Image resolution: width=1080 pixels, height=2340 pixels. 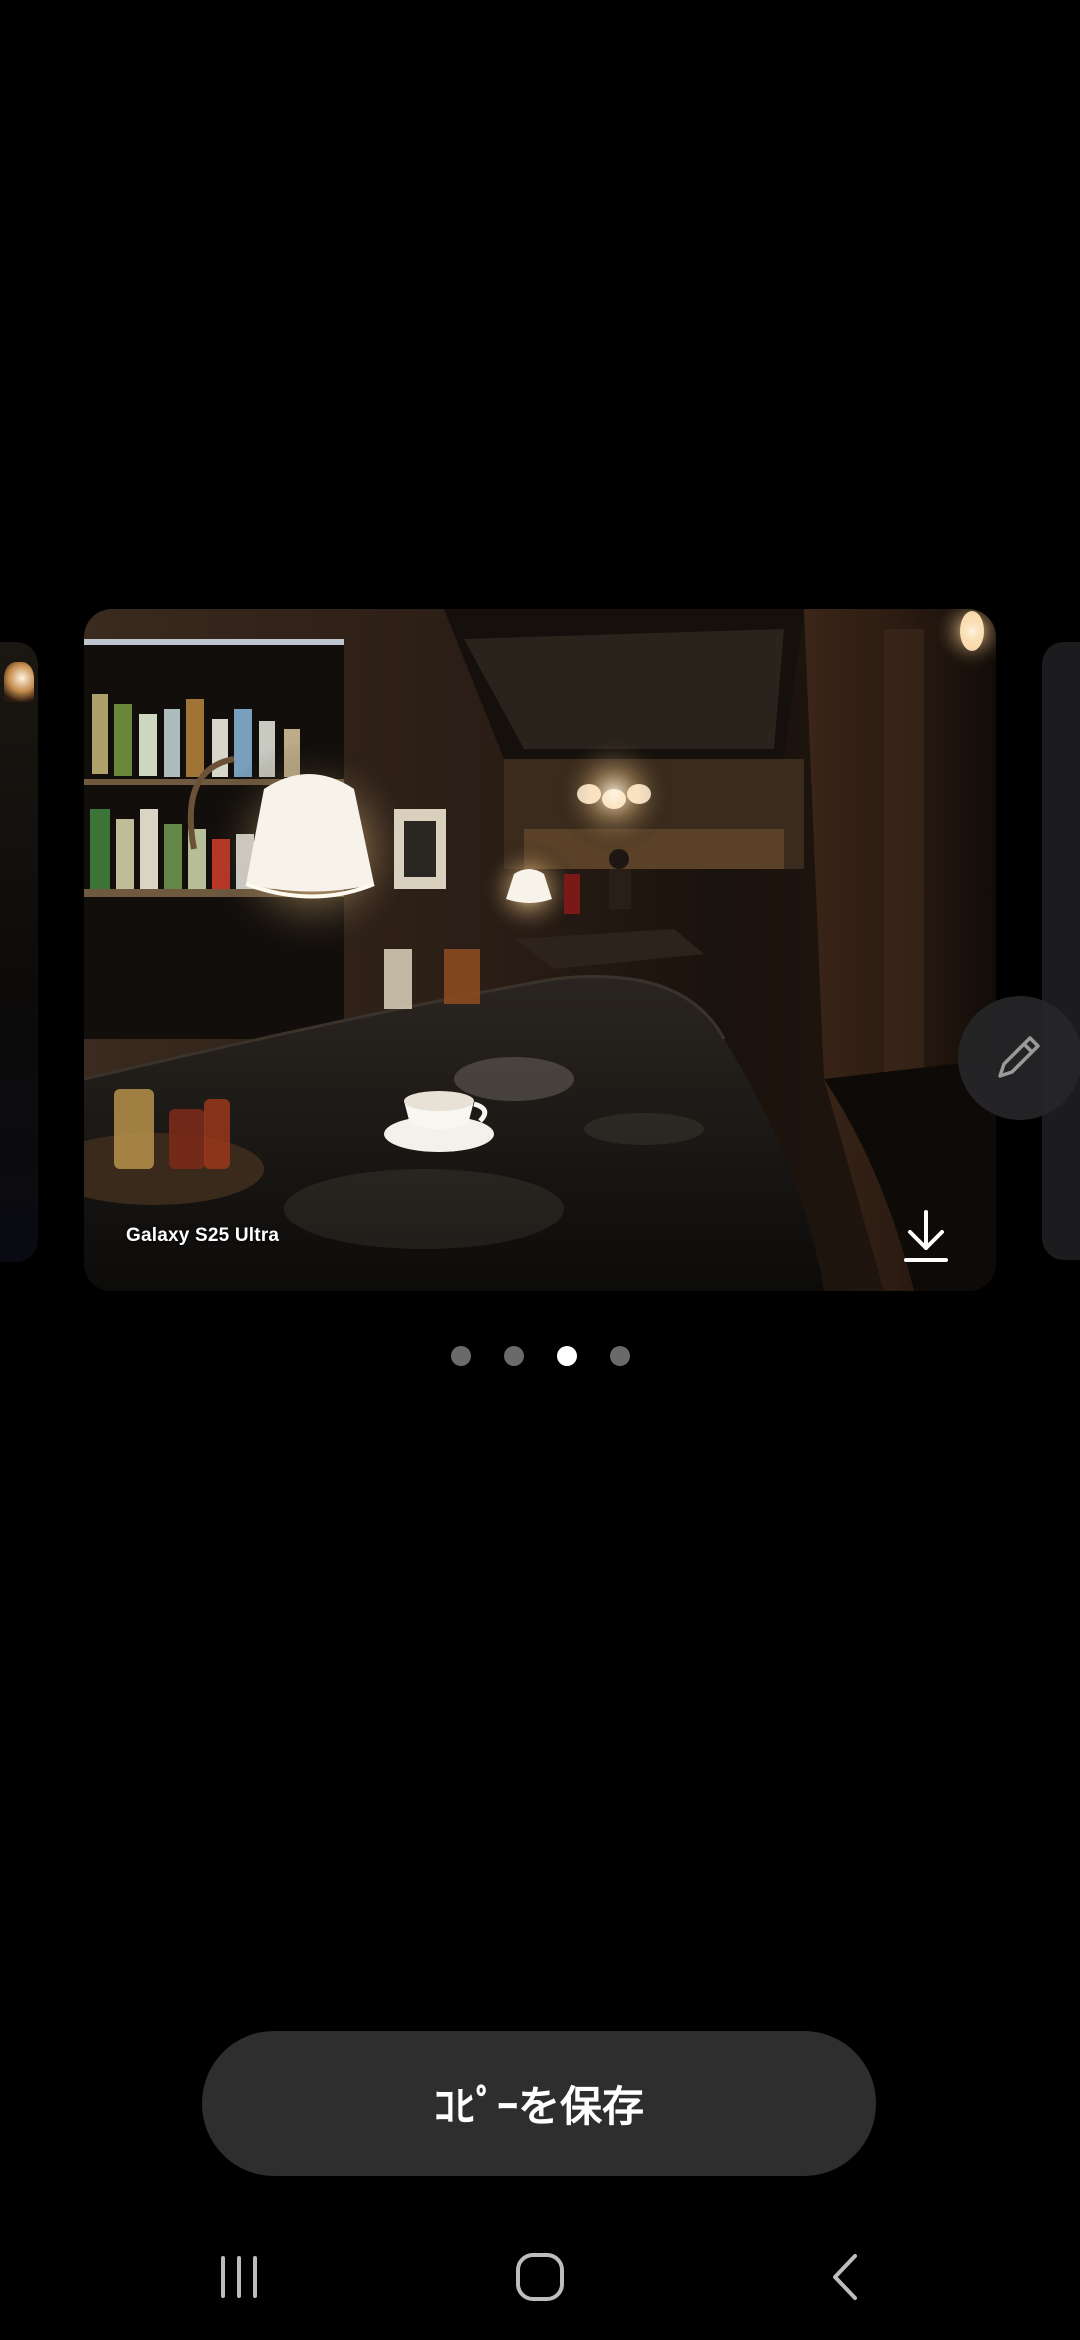 I want to click on pencil-icon, so click(x=1019, y=1057).